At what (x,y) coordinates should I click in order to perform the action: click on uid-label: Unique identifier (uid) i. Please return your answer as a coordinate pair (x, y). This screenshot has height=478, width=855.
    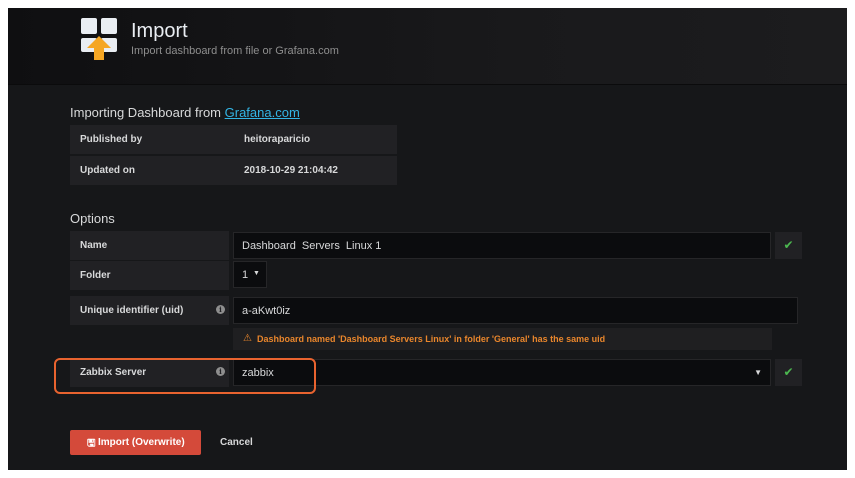
    Looking at the image, I should click on (149, 310).